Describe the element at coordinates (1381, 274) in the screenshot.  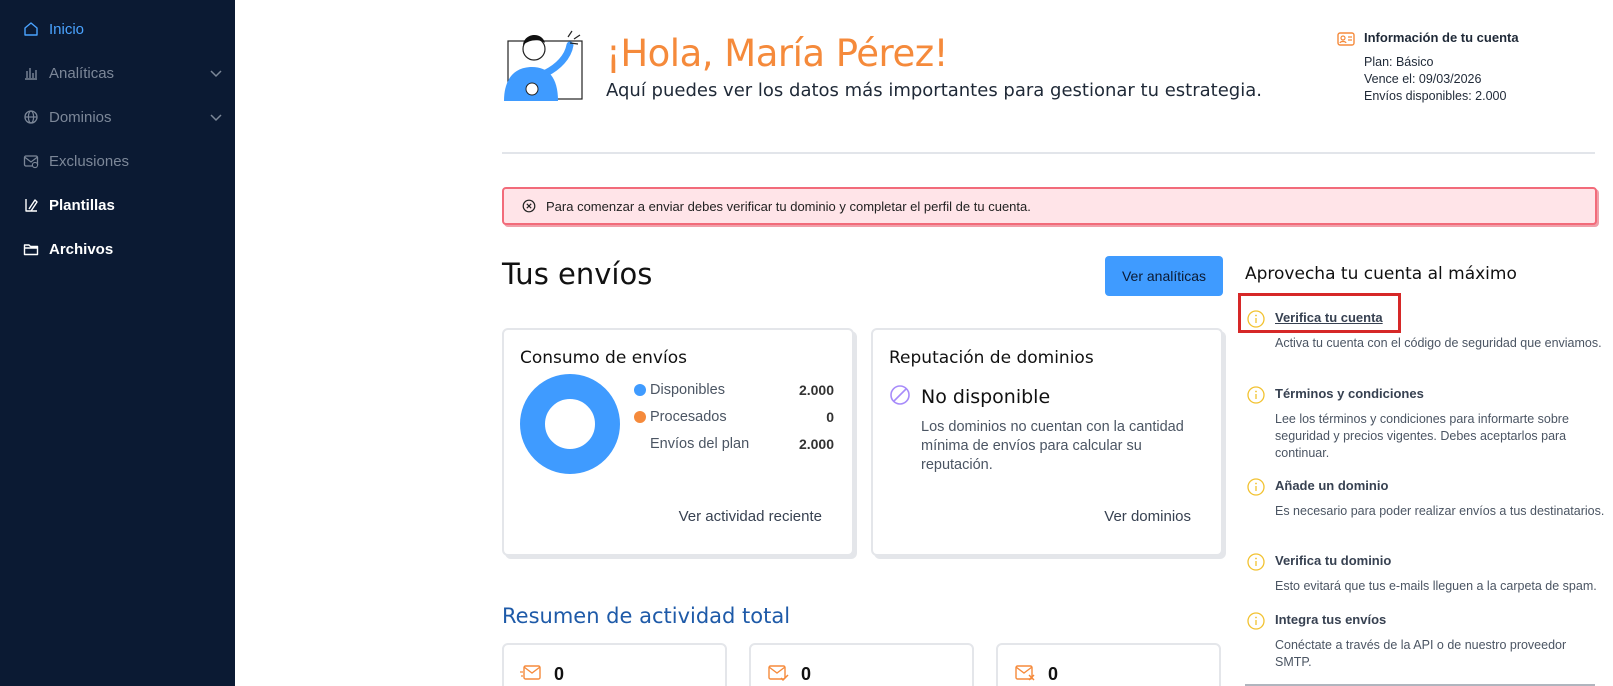
I see `tips-title: Aprovecha tu cuenta al máximo` at that location.